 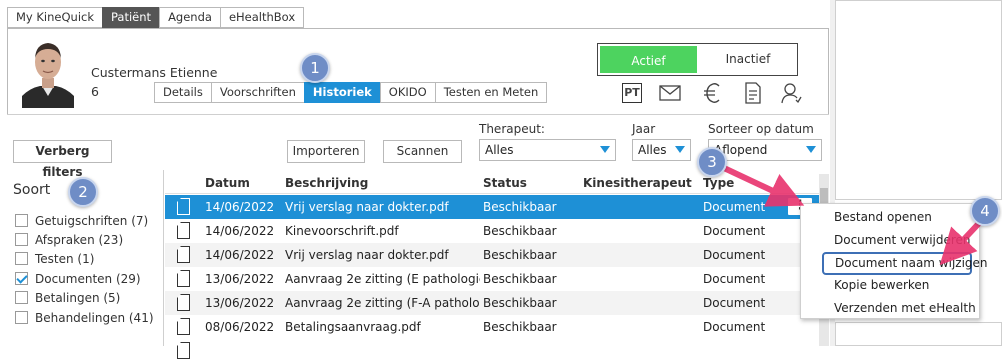 What do you see at coordinates (21, 258) in the screenshot?
I see `checkbox-testen` at bounding box center [21, 258].